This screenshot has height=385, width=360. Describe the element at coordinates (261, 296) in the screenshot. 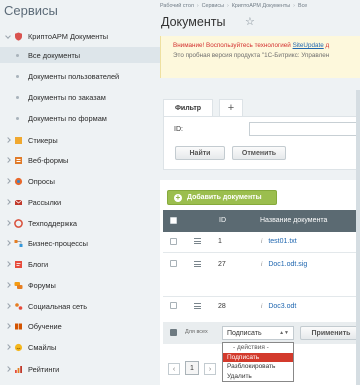

I see `row-divider` at that location.